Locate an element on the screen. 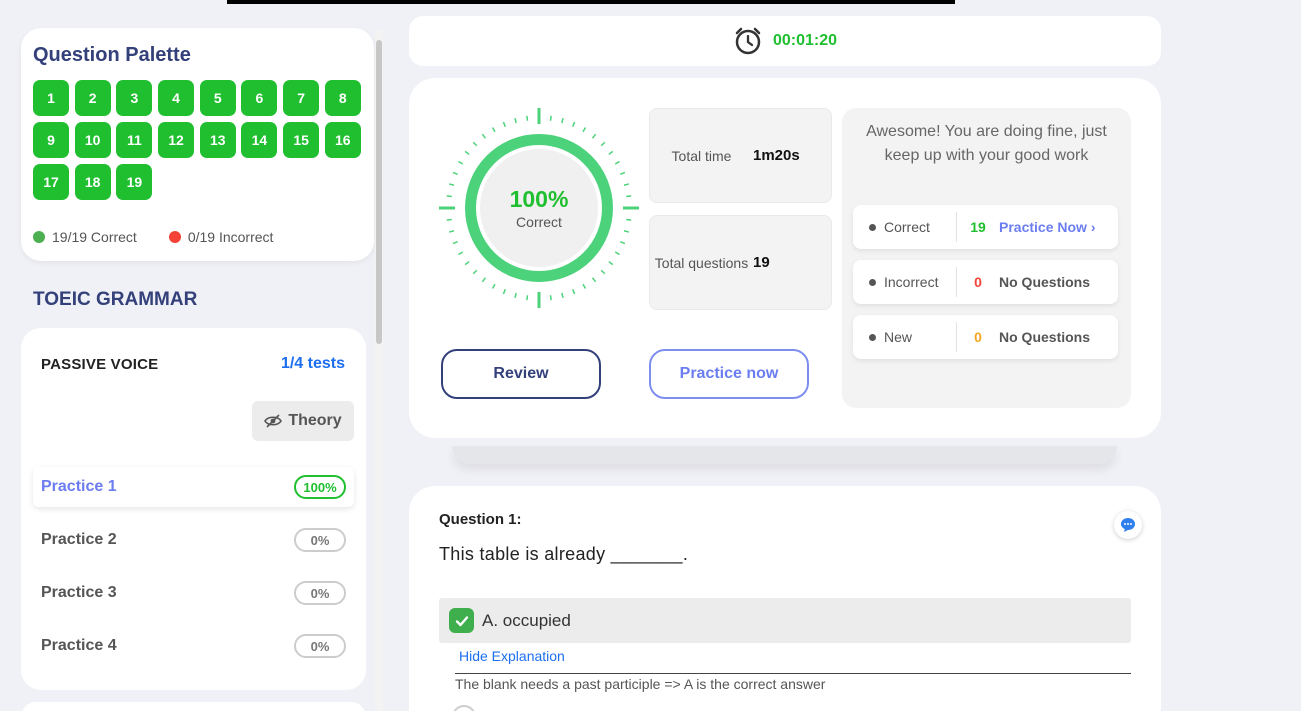 The height and width of the screenshot is (711, 1301). summary-row-label: Correct is located at coordinates (907, 227).